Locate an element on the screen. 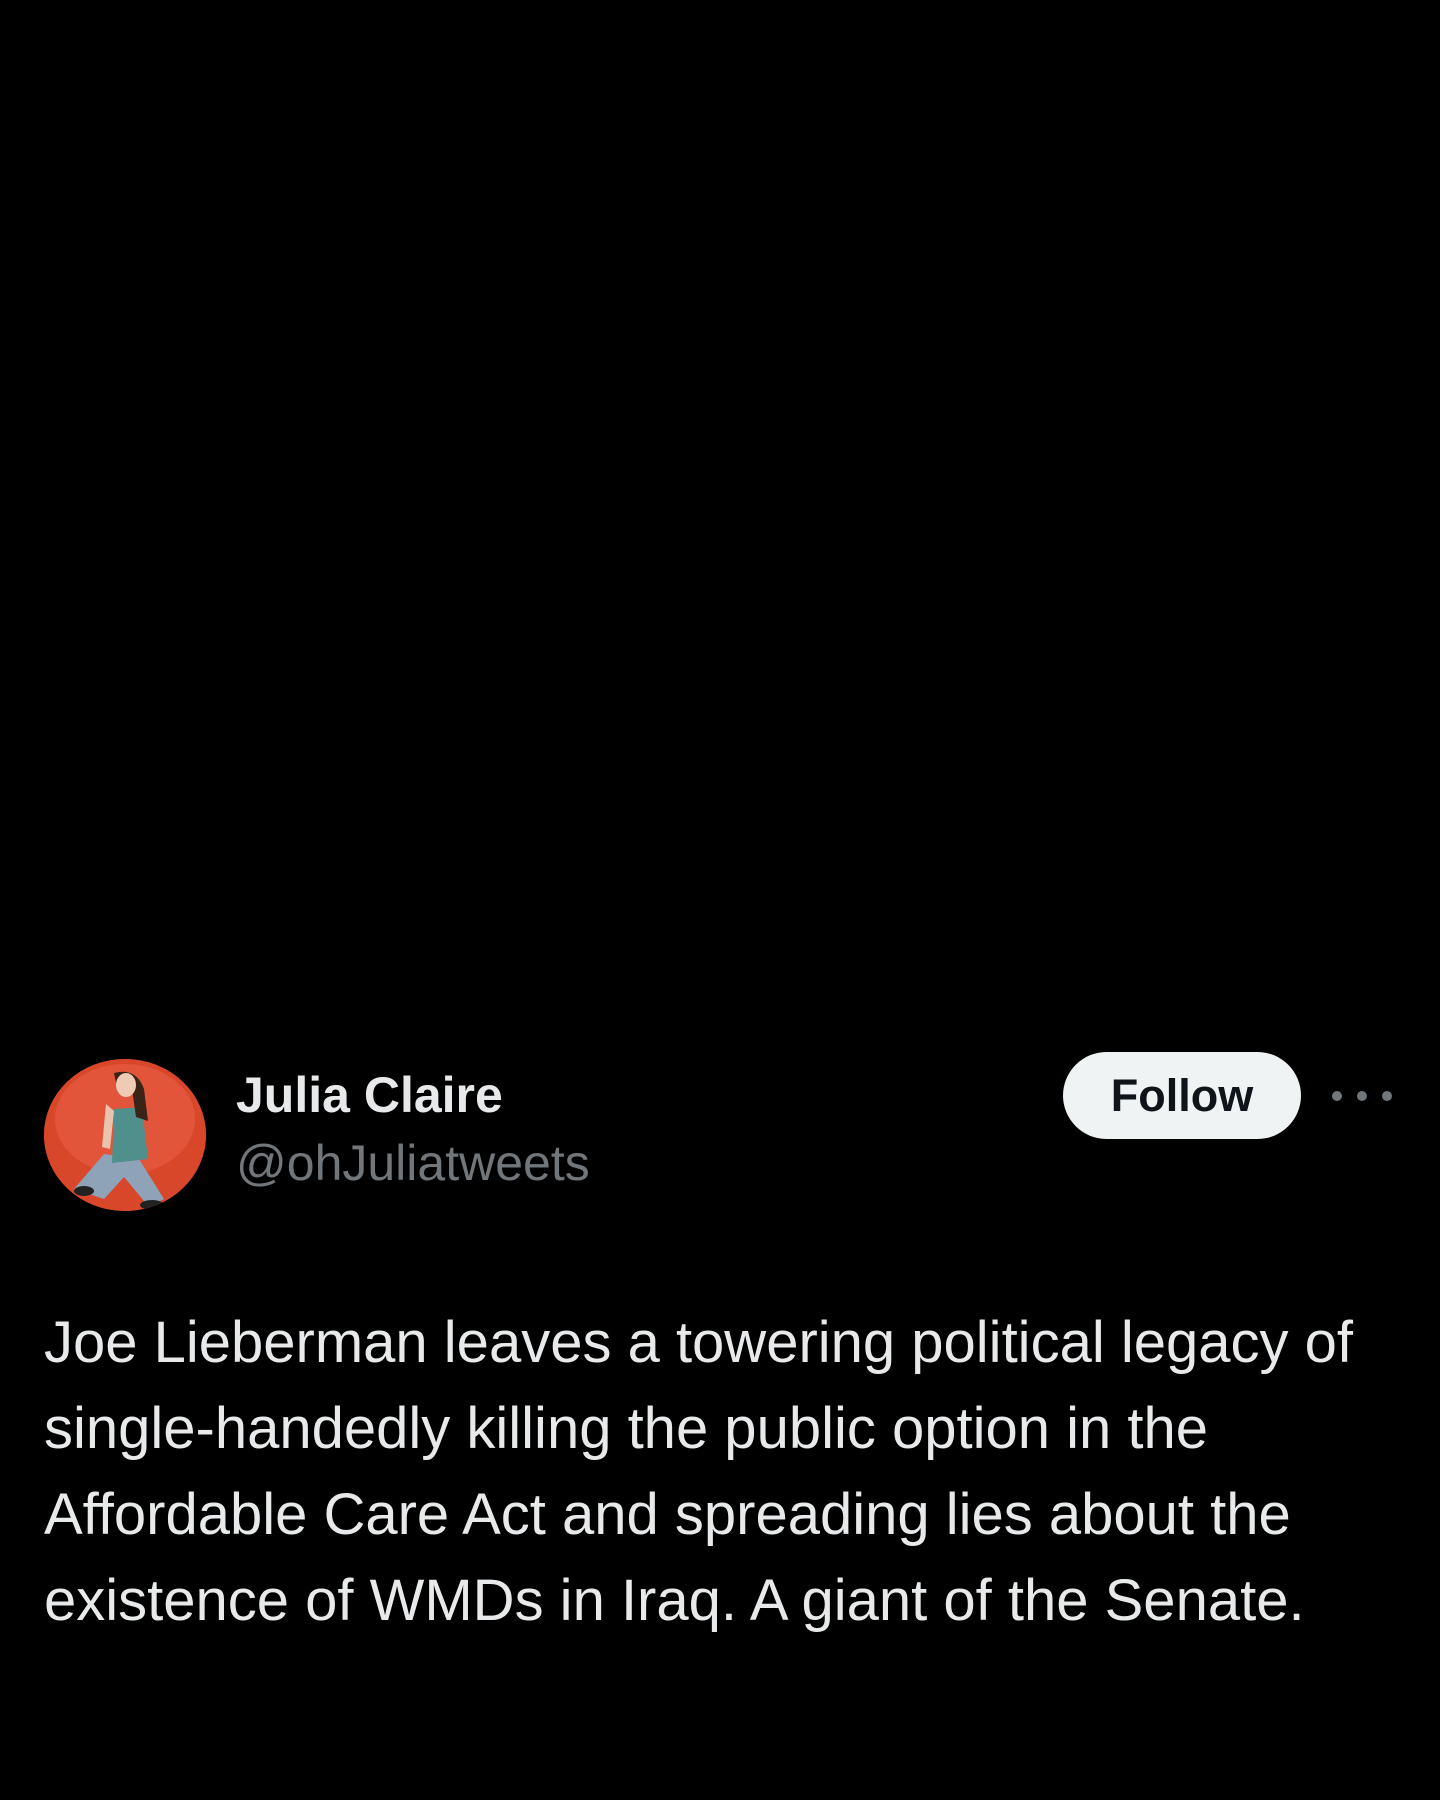 This screenshot has height=1800, width=1440. follow-button: Follow is located at coordinates (1182, 1095).